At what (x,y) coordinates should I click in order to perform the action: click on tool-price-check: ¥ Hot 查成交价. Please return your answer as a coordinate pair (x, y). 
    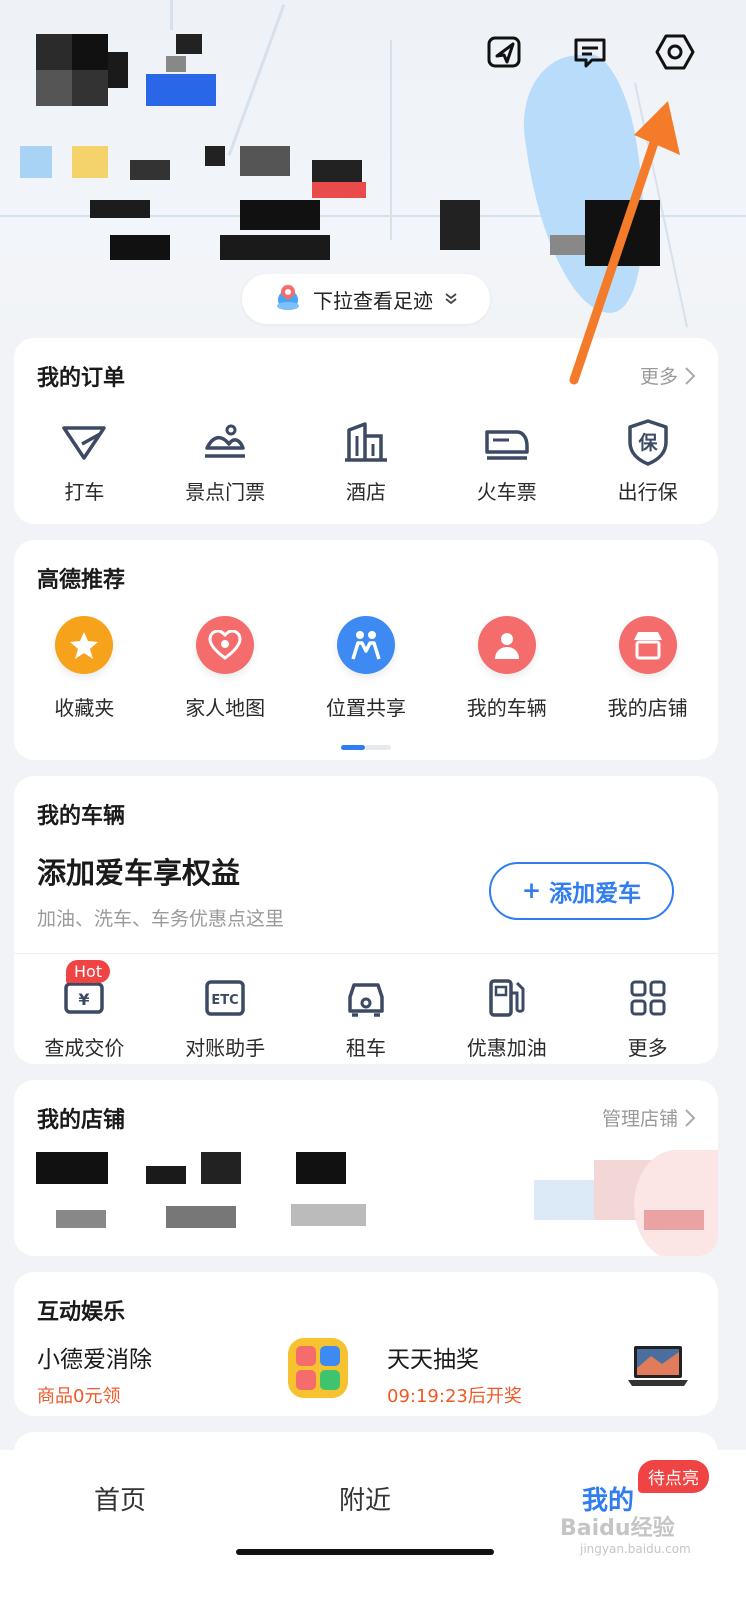
    Looking at the image, I should click on (84, 1010).